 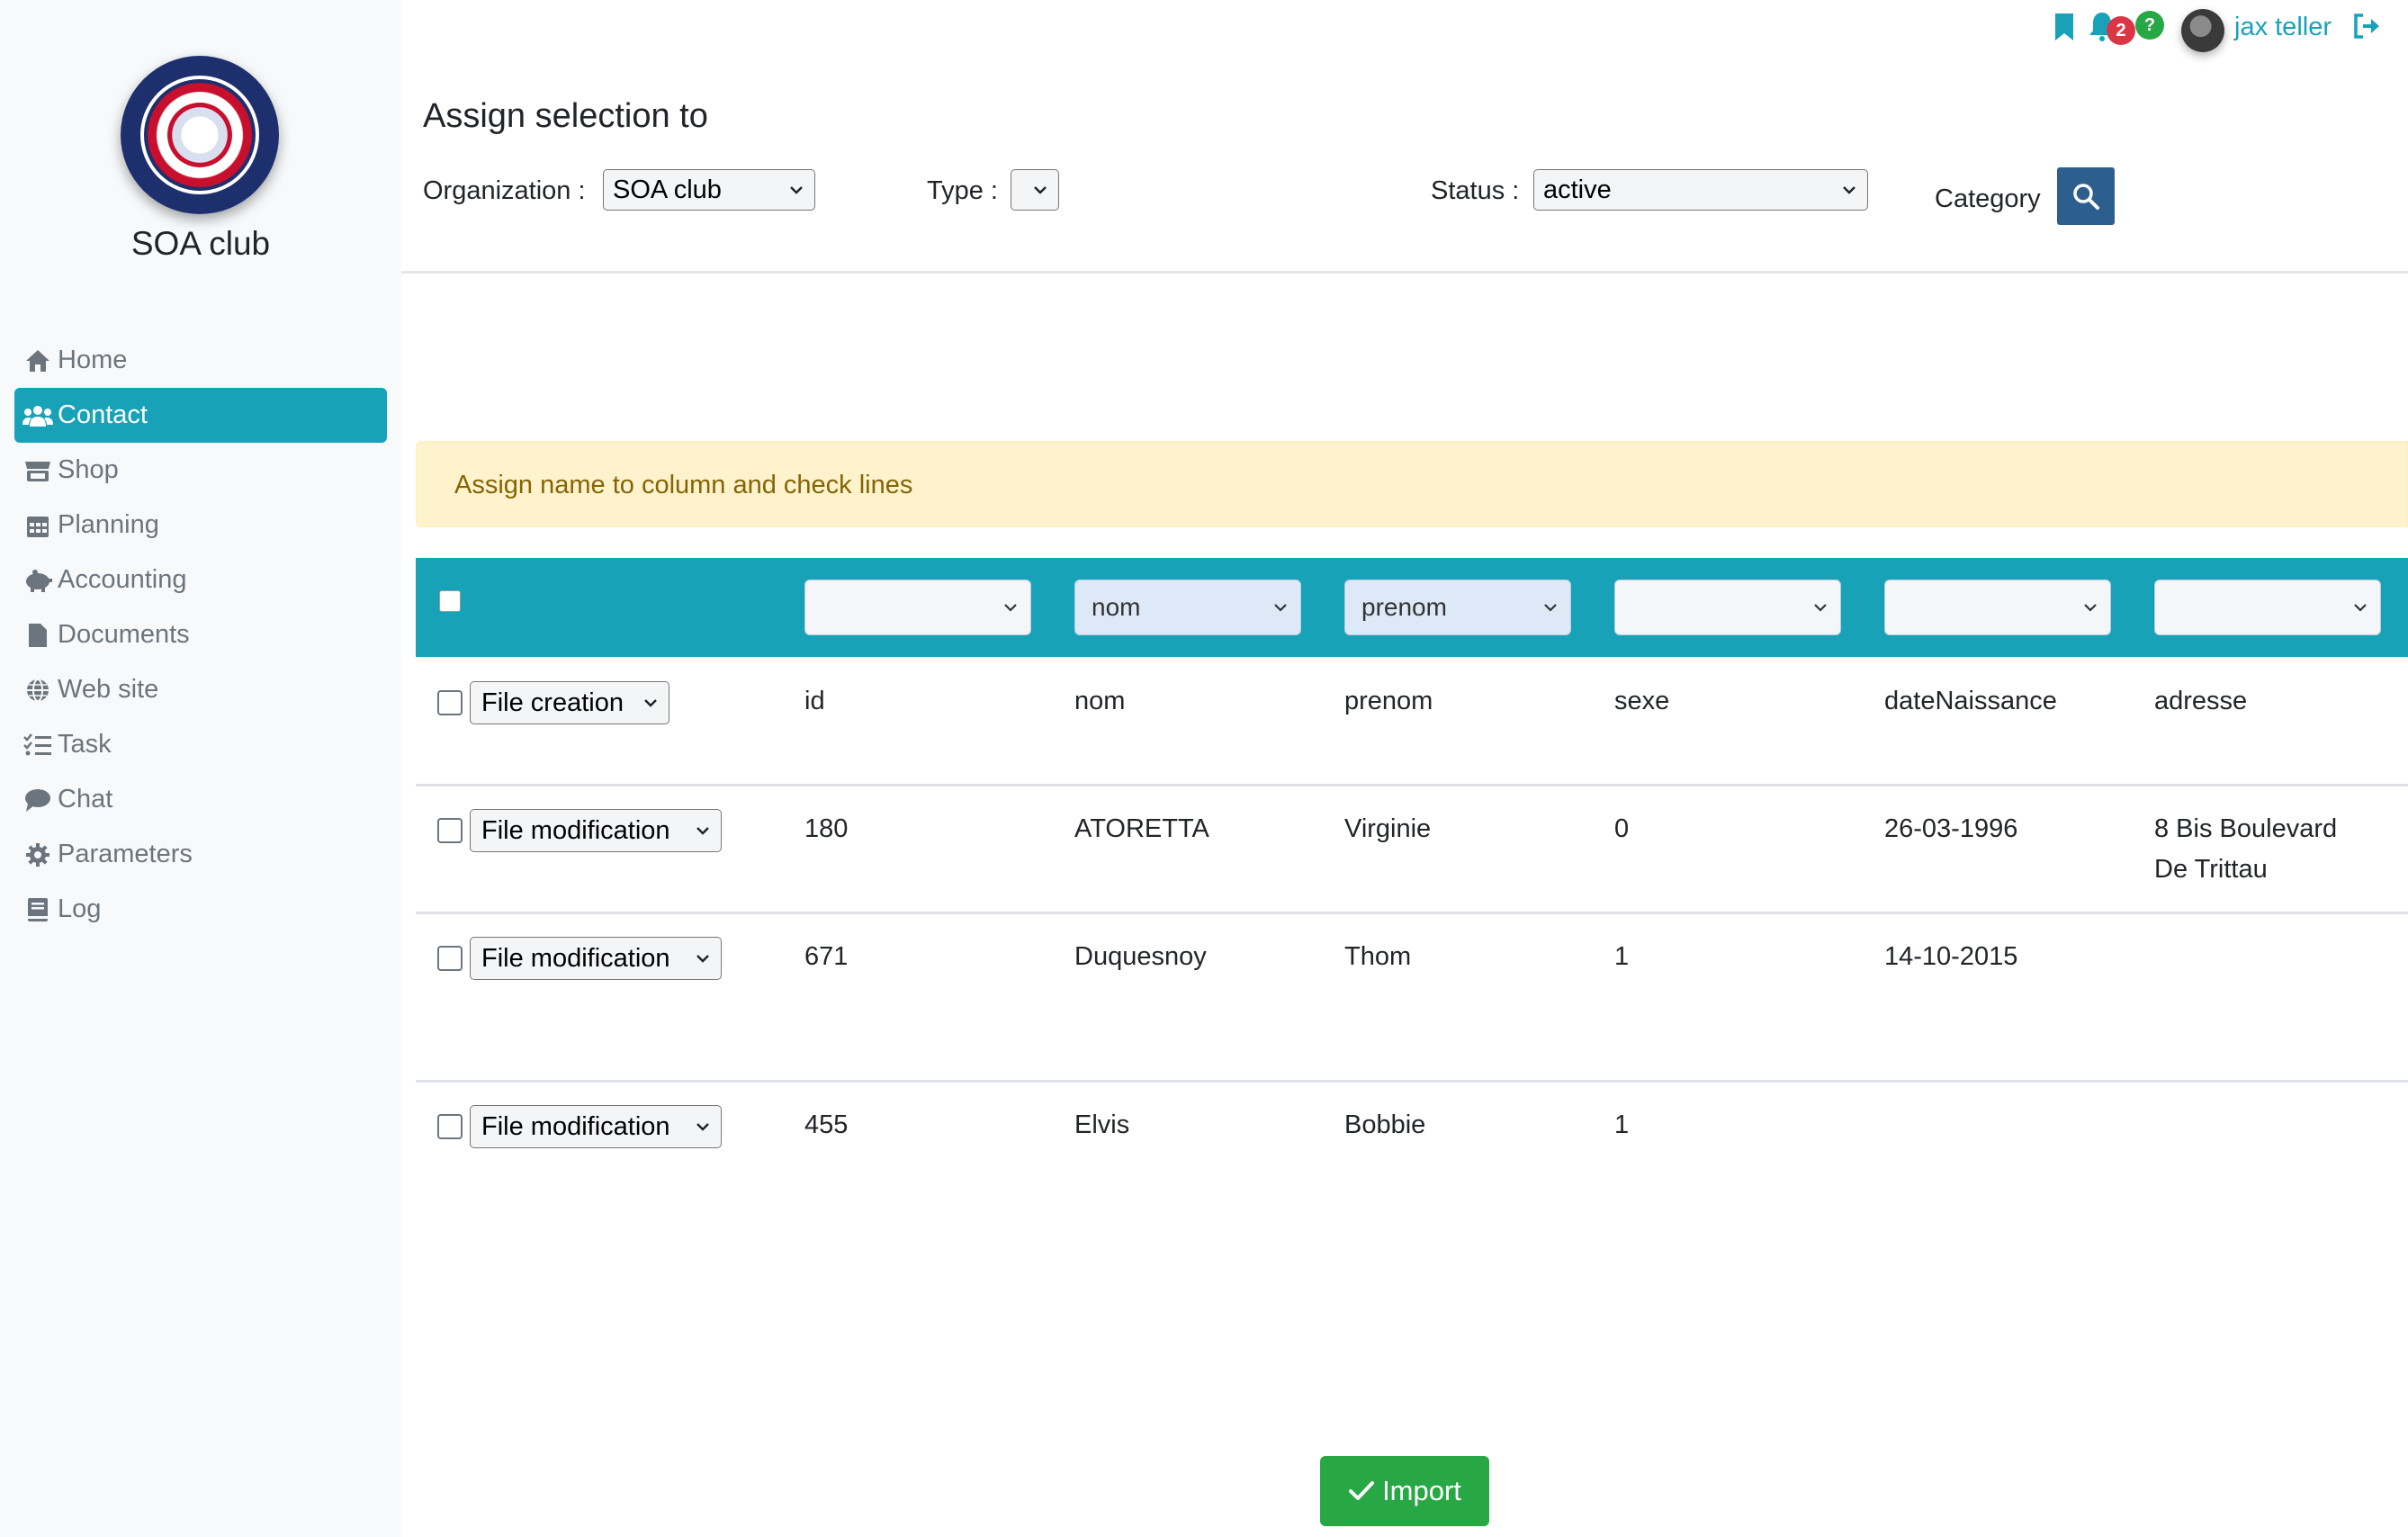 What do you see at coordinates (1404, 607) in the screenshot?
I see `column-select-value: prenom` at bounding box center [1404, 607].